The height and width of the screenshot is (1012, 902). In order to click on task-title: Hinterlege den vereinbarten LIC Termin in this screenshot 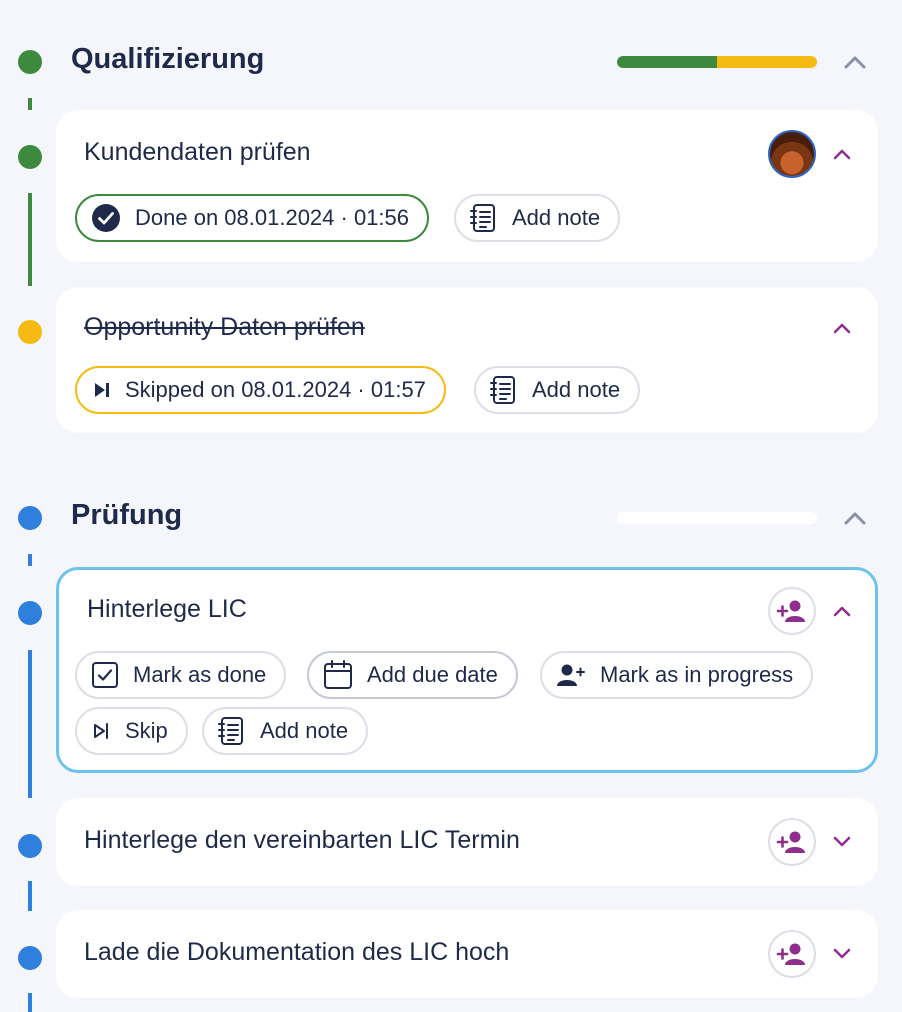, I will do `click(302, 840)`.